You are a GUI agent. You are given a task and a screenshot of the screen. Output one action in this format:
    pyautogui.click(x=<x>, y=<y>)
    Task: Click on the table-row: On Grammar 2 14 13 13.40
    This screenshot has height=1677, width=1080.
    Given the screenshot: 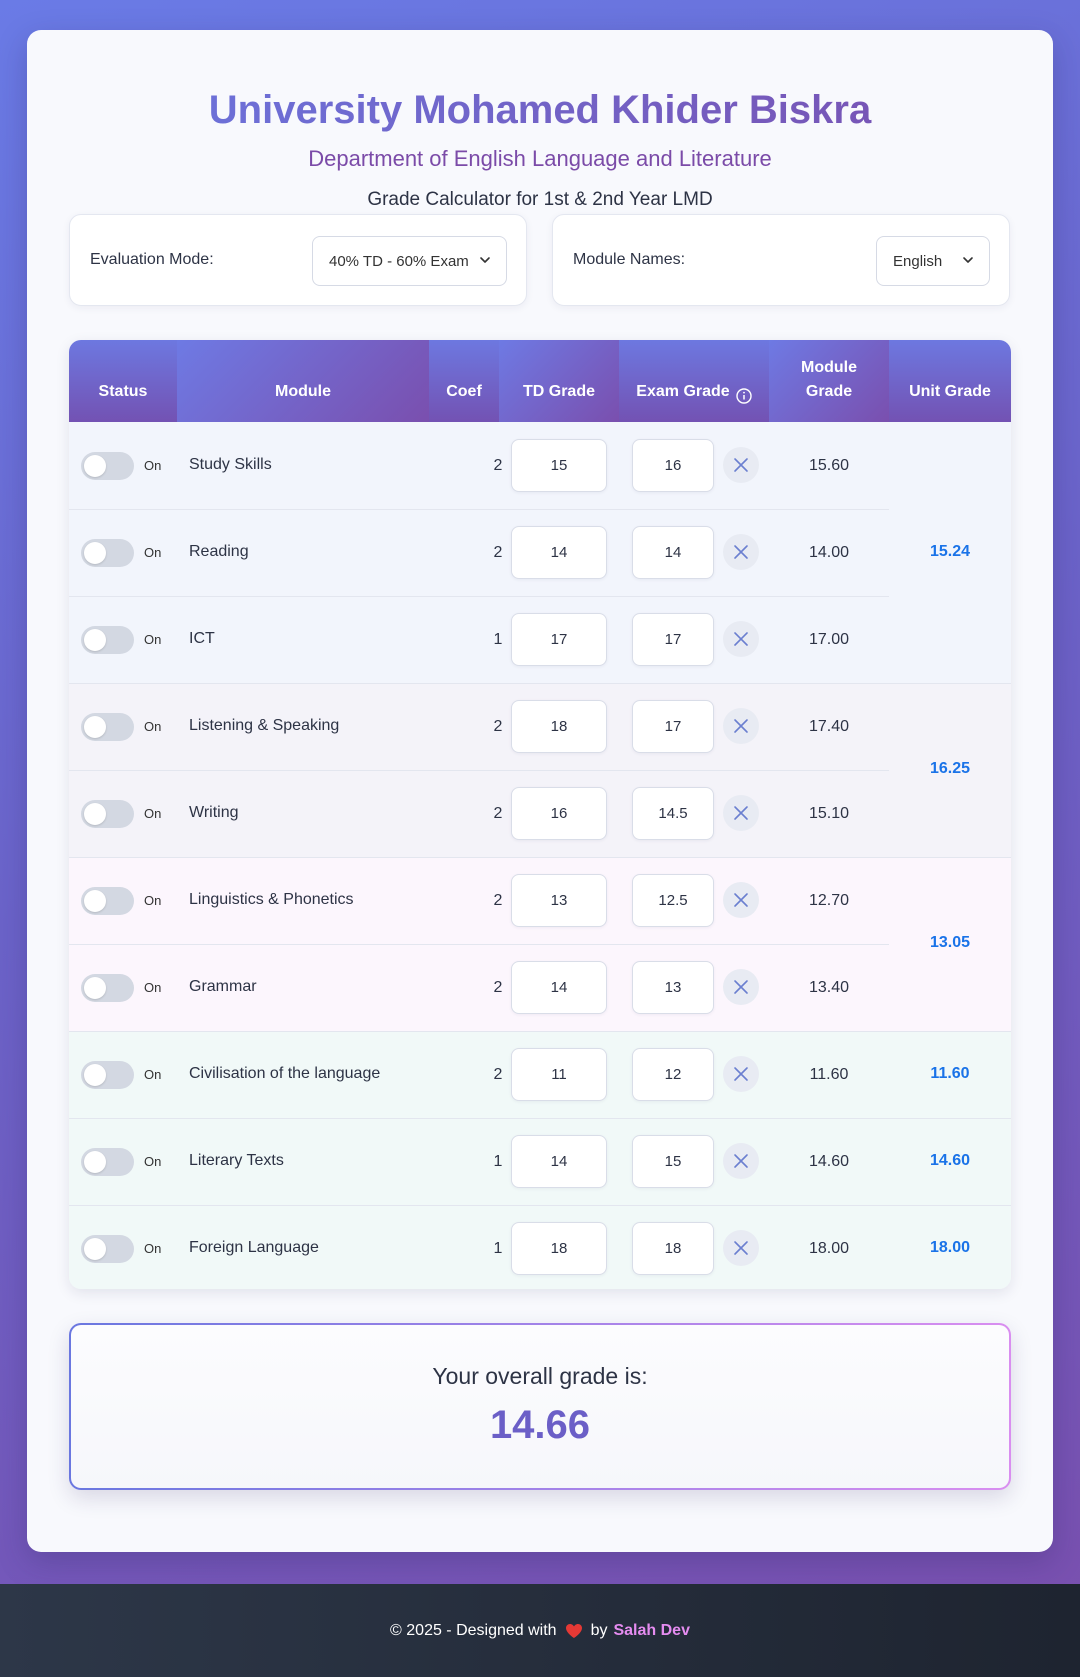 What is the action you would take?
    pyautogui.click(x=540, y=987)
    